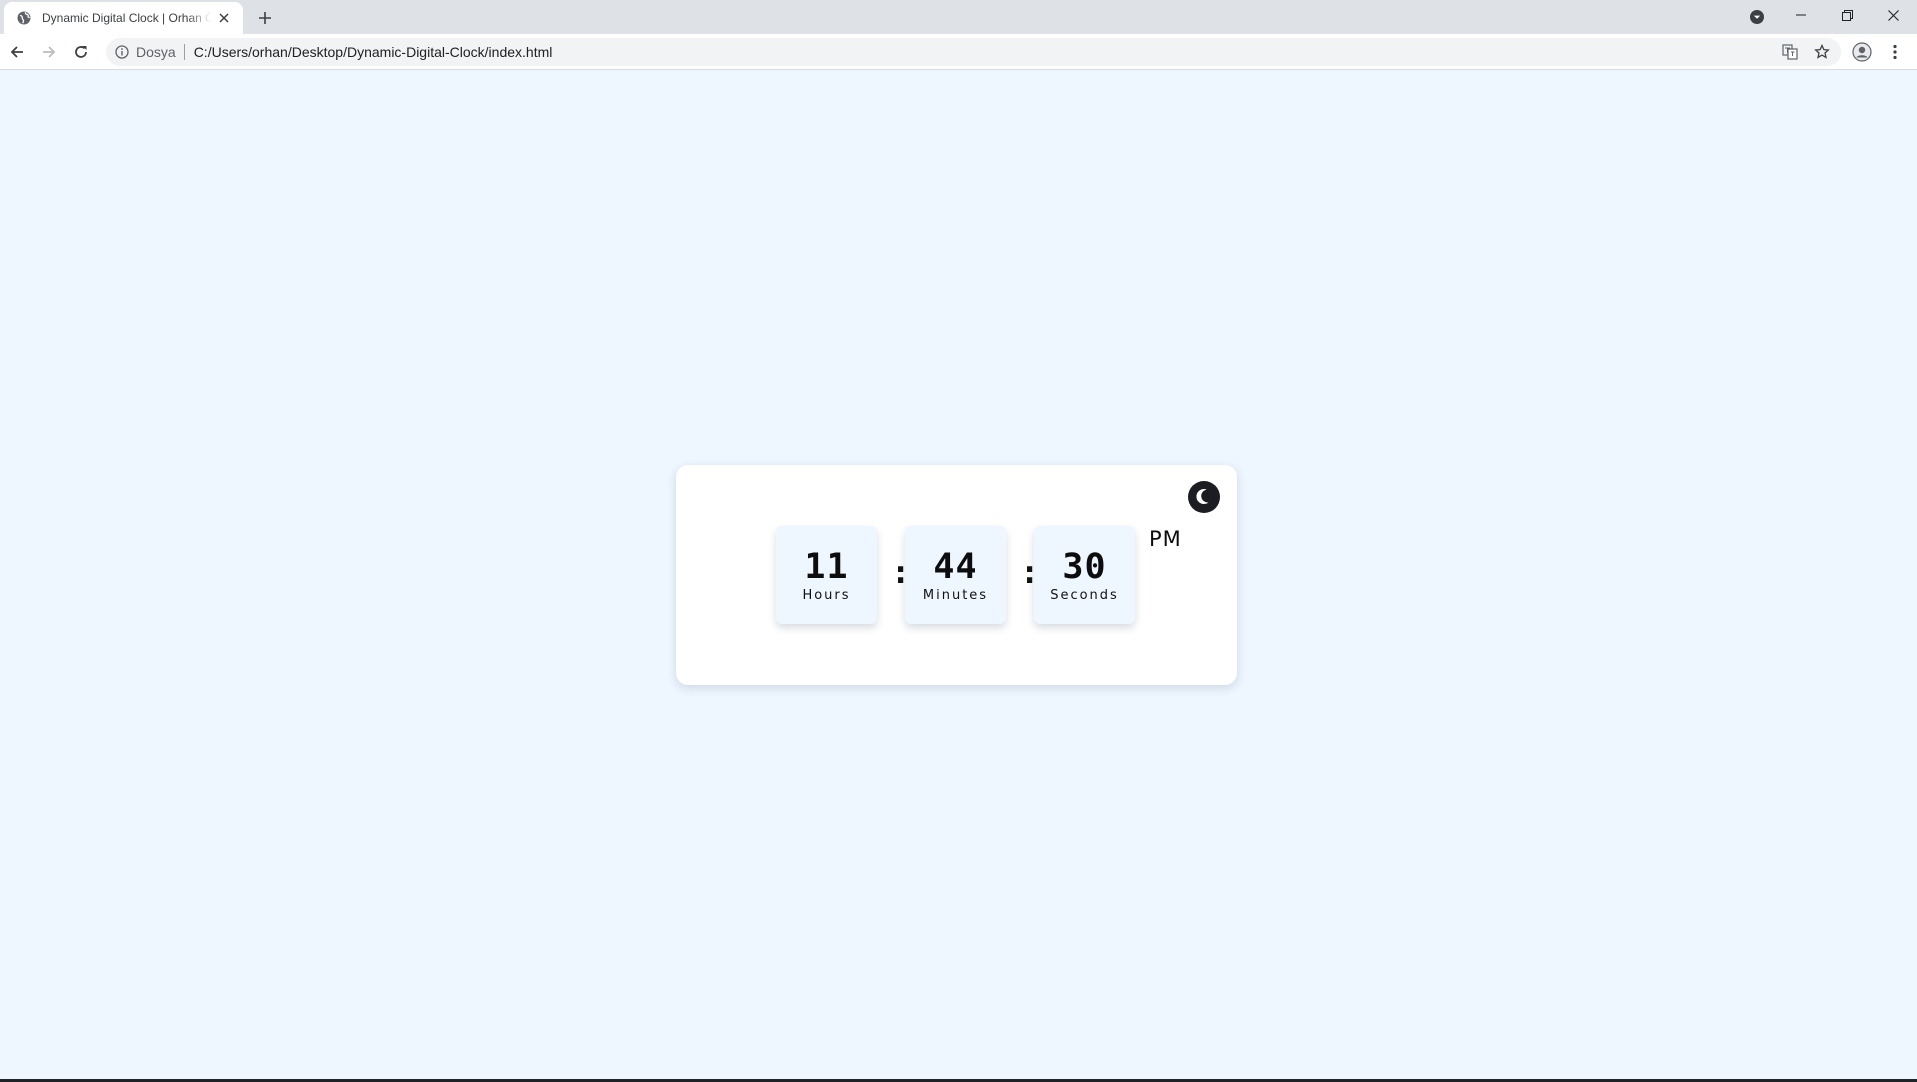  I want to click on close-window-button, so click(1893, 15).